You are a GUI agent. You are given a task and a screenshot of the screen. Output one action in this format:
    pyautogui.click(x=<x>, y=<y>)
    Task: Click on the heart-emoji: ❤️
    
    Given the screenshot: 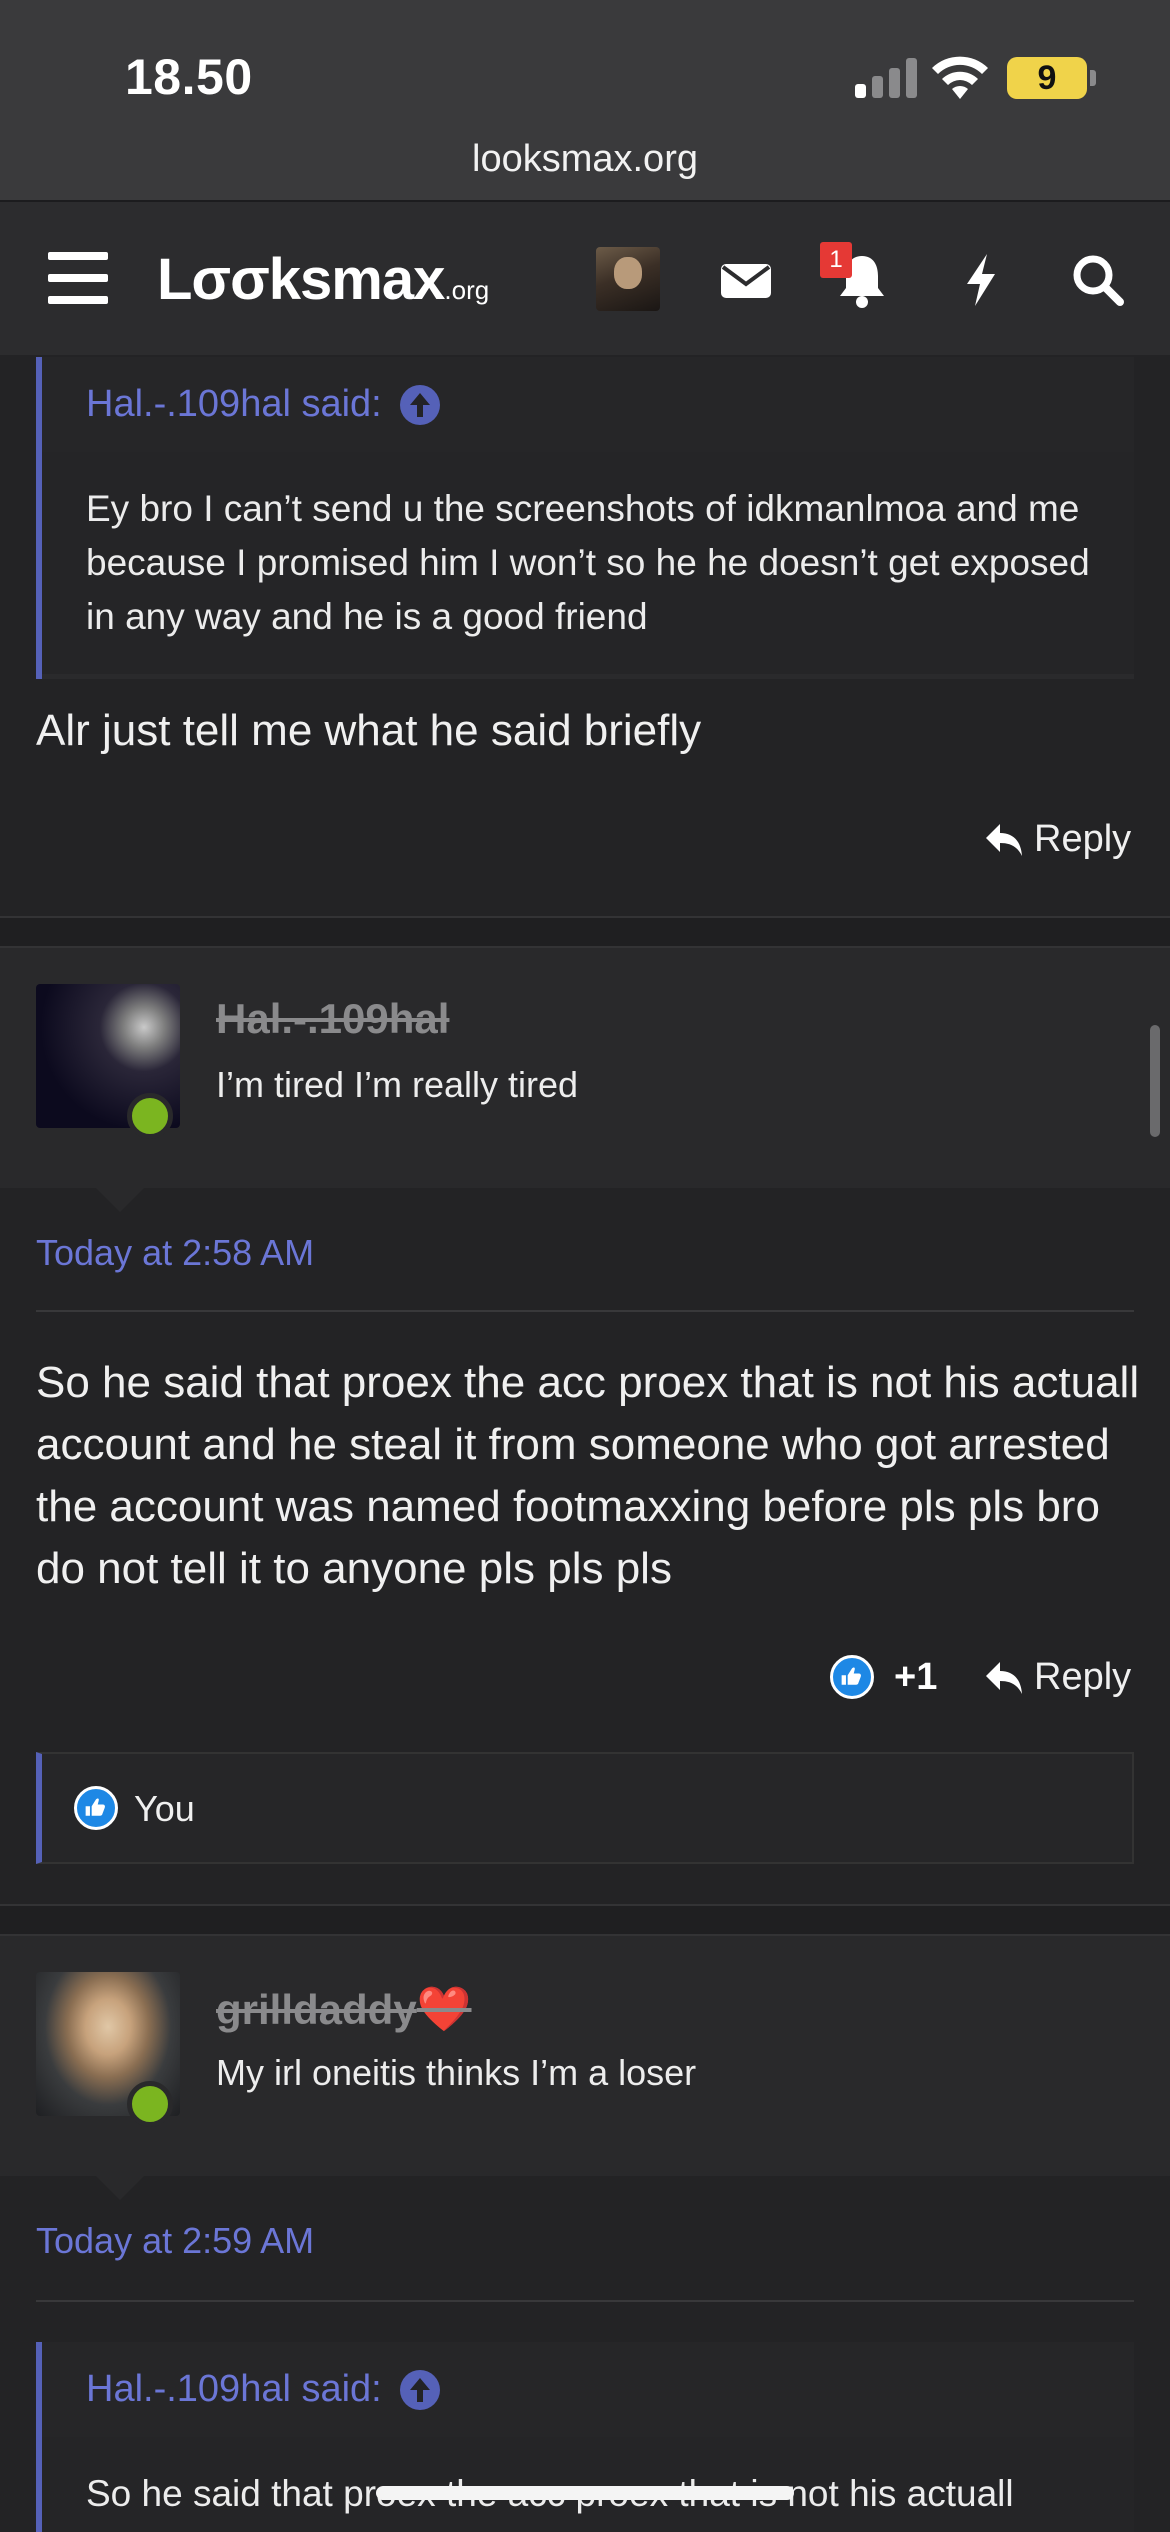 What is the action you would take?
    pyautogui.click(x=444, y=2009)
    